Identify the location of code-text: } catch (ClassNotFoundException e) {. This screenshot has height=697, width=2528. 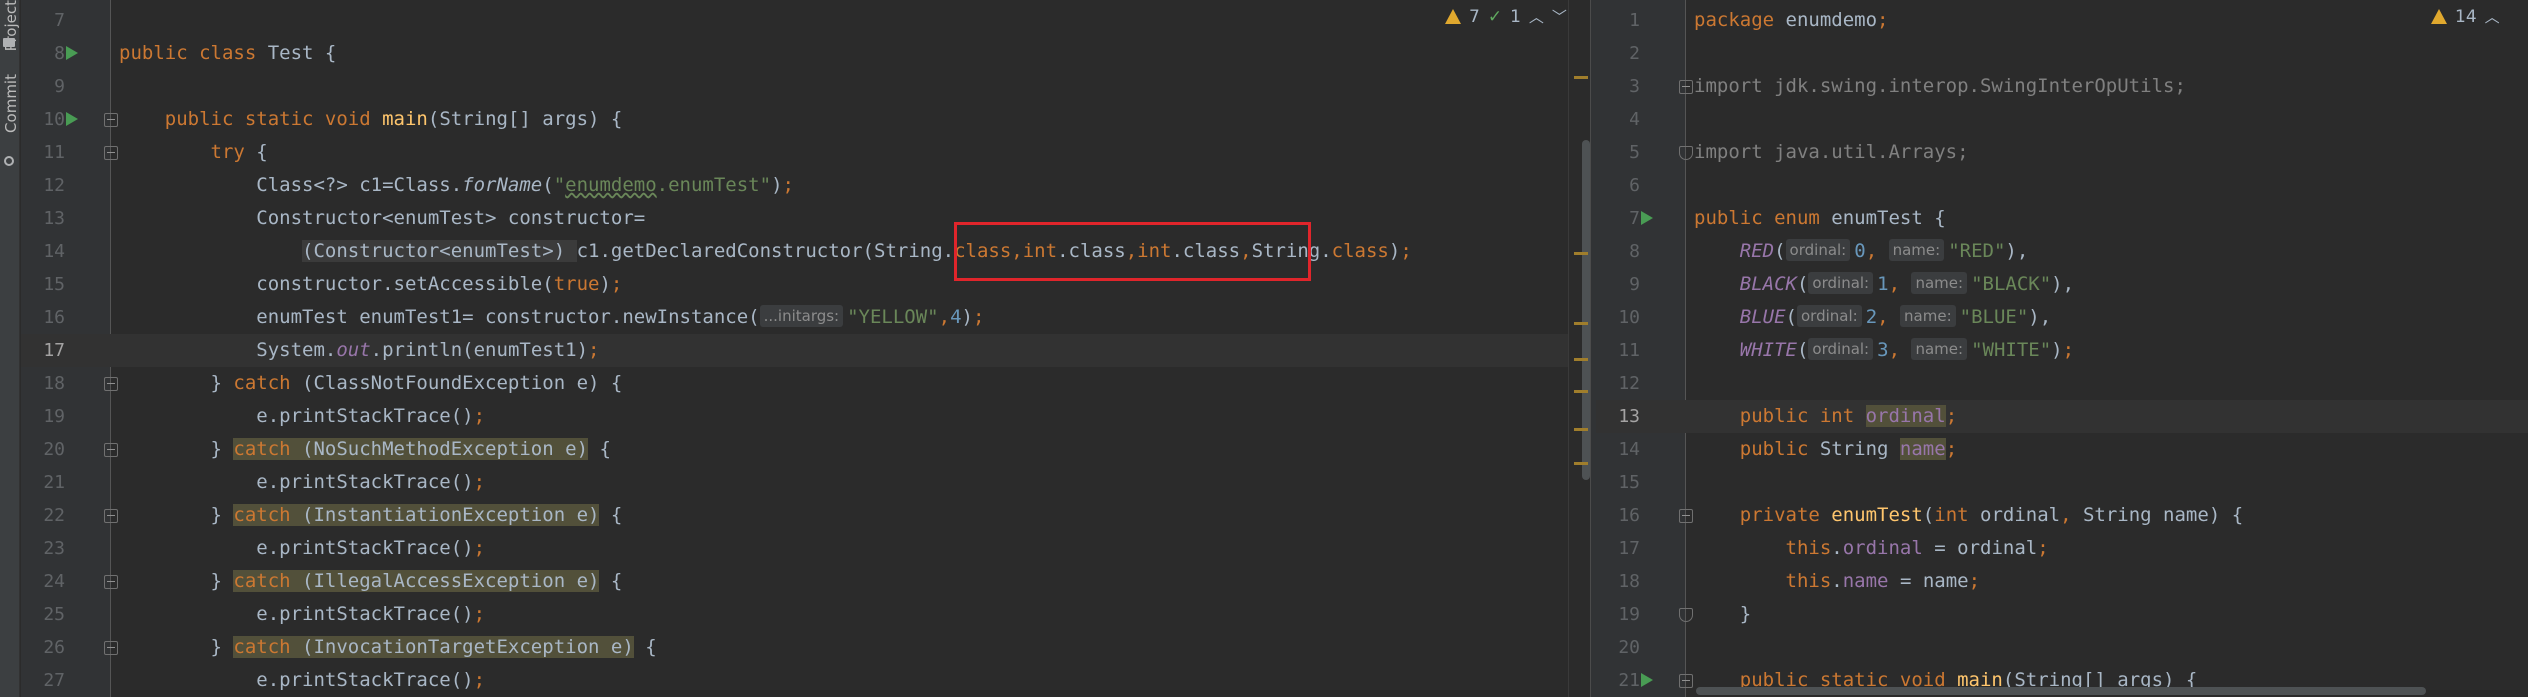
(371, 383).